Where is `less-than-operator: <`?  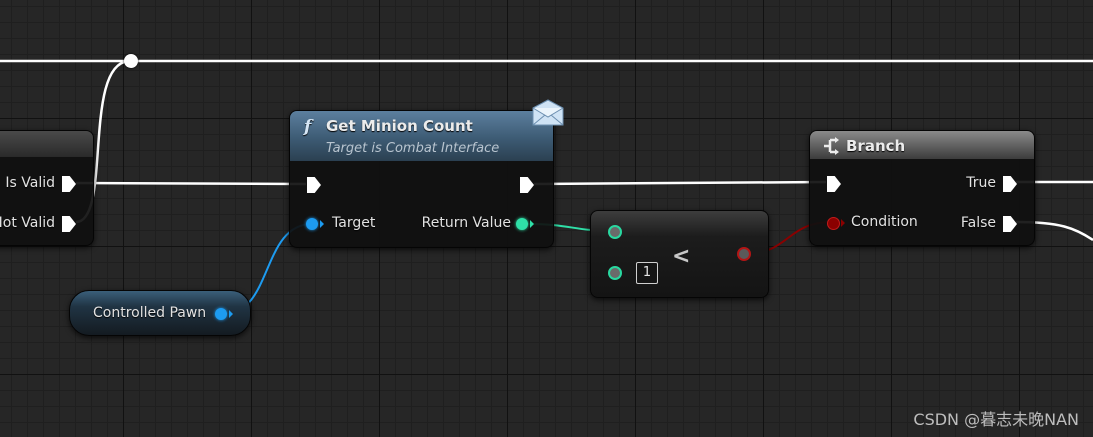 less-than-operator: < is located at coordinates (681, 256).